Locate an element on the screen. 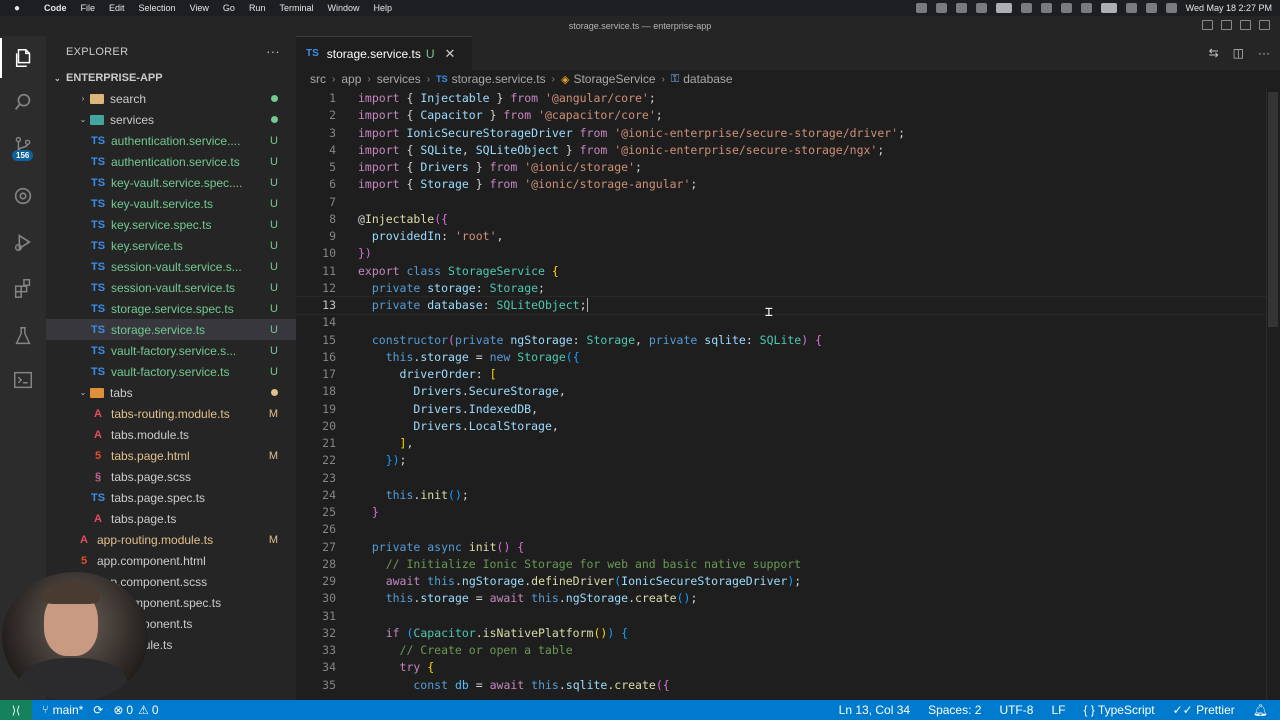 The height and width of the screenshot is (720, 1280). tab-storage-service: TS storage.service.ts U ✕ is located at coordinates (384, 53).